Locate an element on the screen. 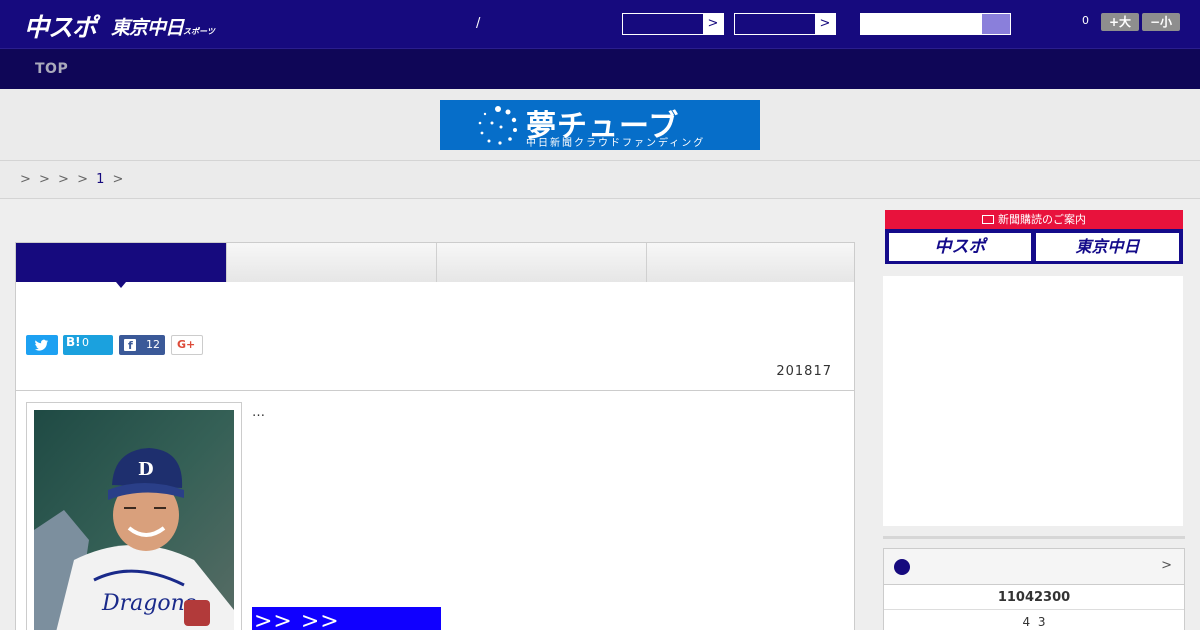  article-photo: Dragons D is located at coordinates (134, 520).